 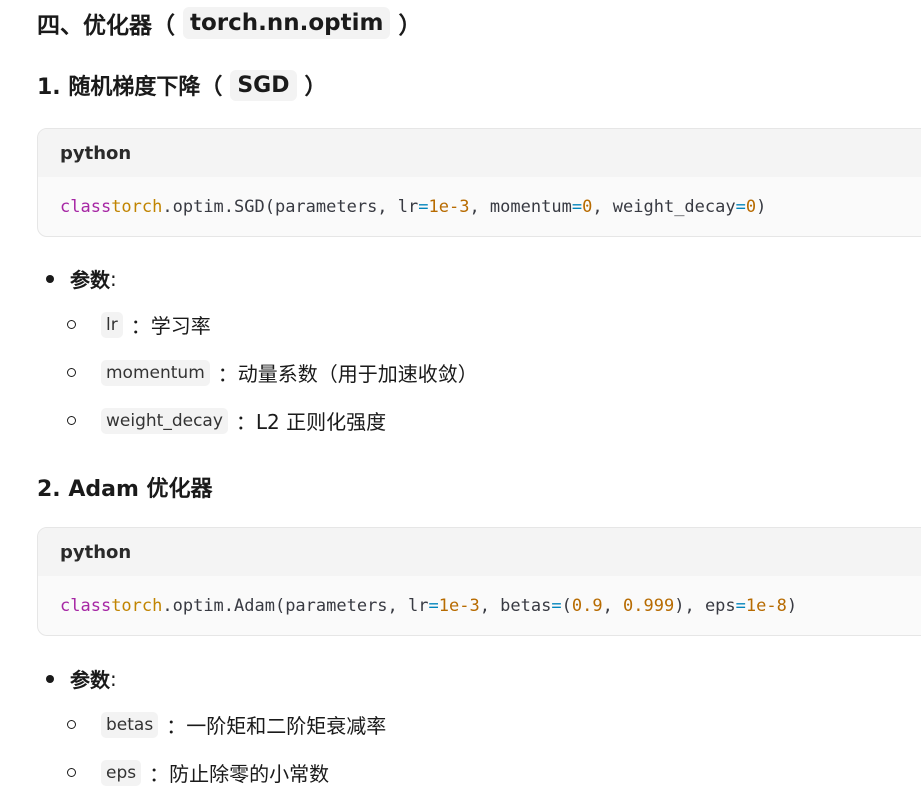 What do you see at coordinates (106, 26) in the screenshot?
I see `section-heading-prefix: 四、优化器（` at bounding box center [106, 26].